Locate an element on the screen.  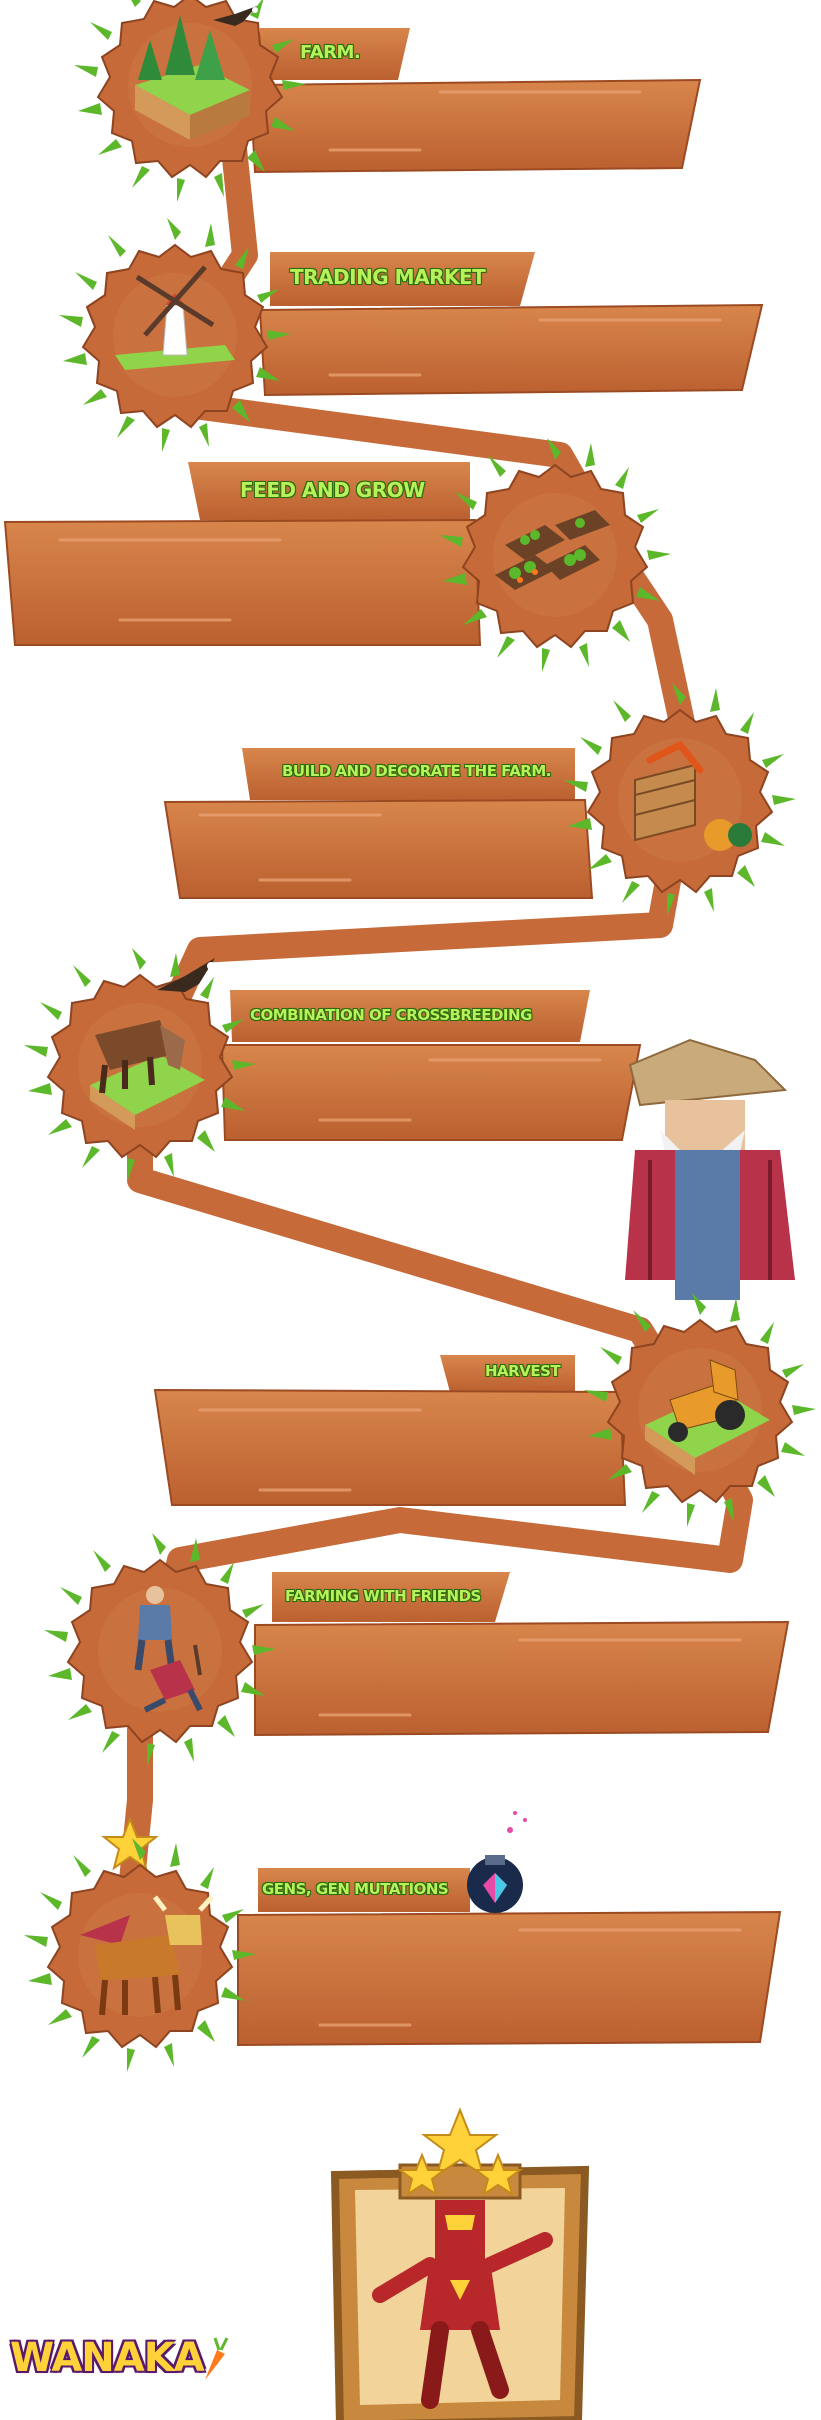
feature-title-gen-mutations: GENS, GEN MUTATIONS is located at coordinates (355, 1889).